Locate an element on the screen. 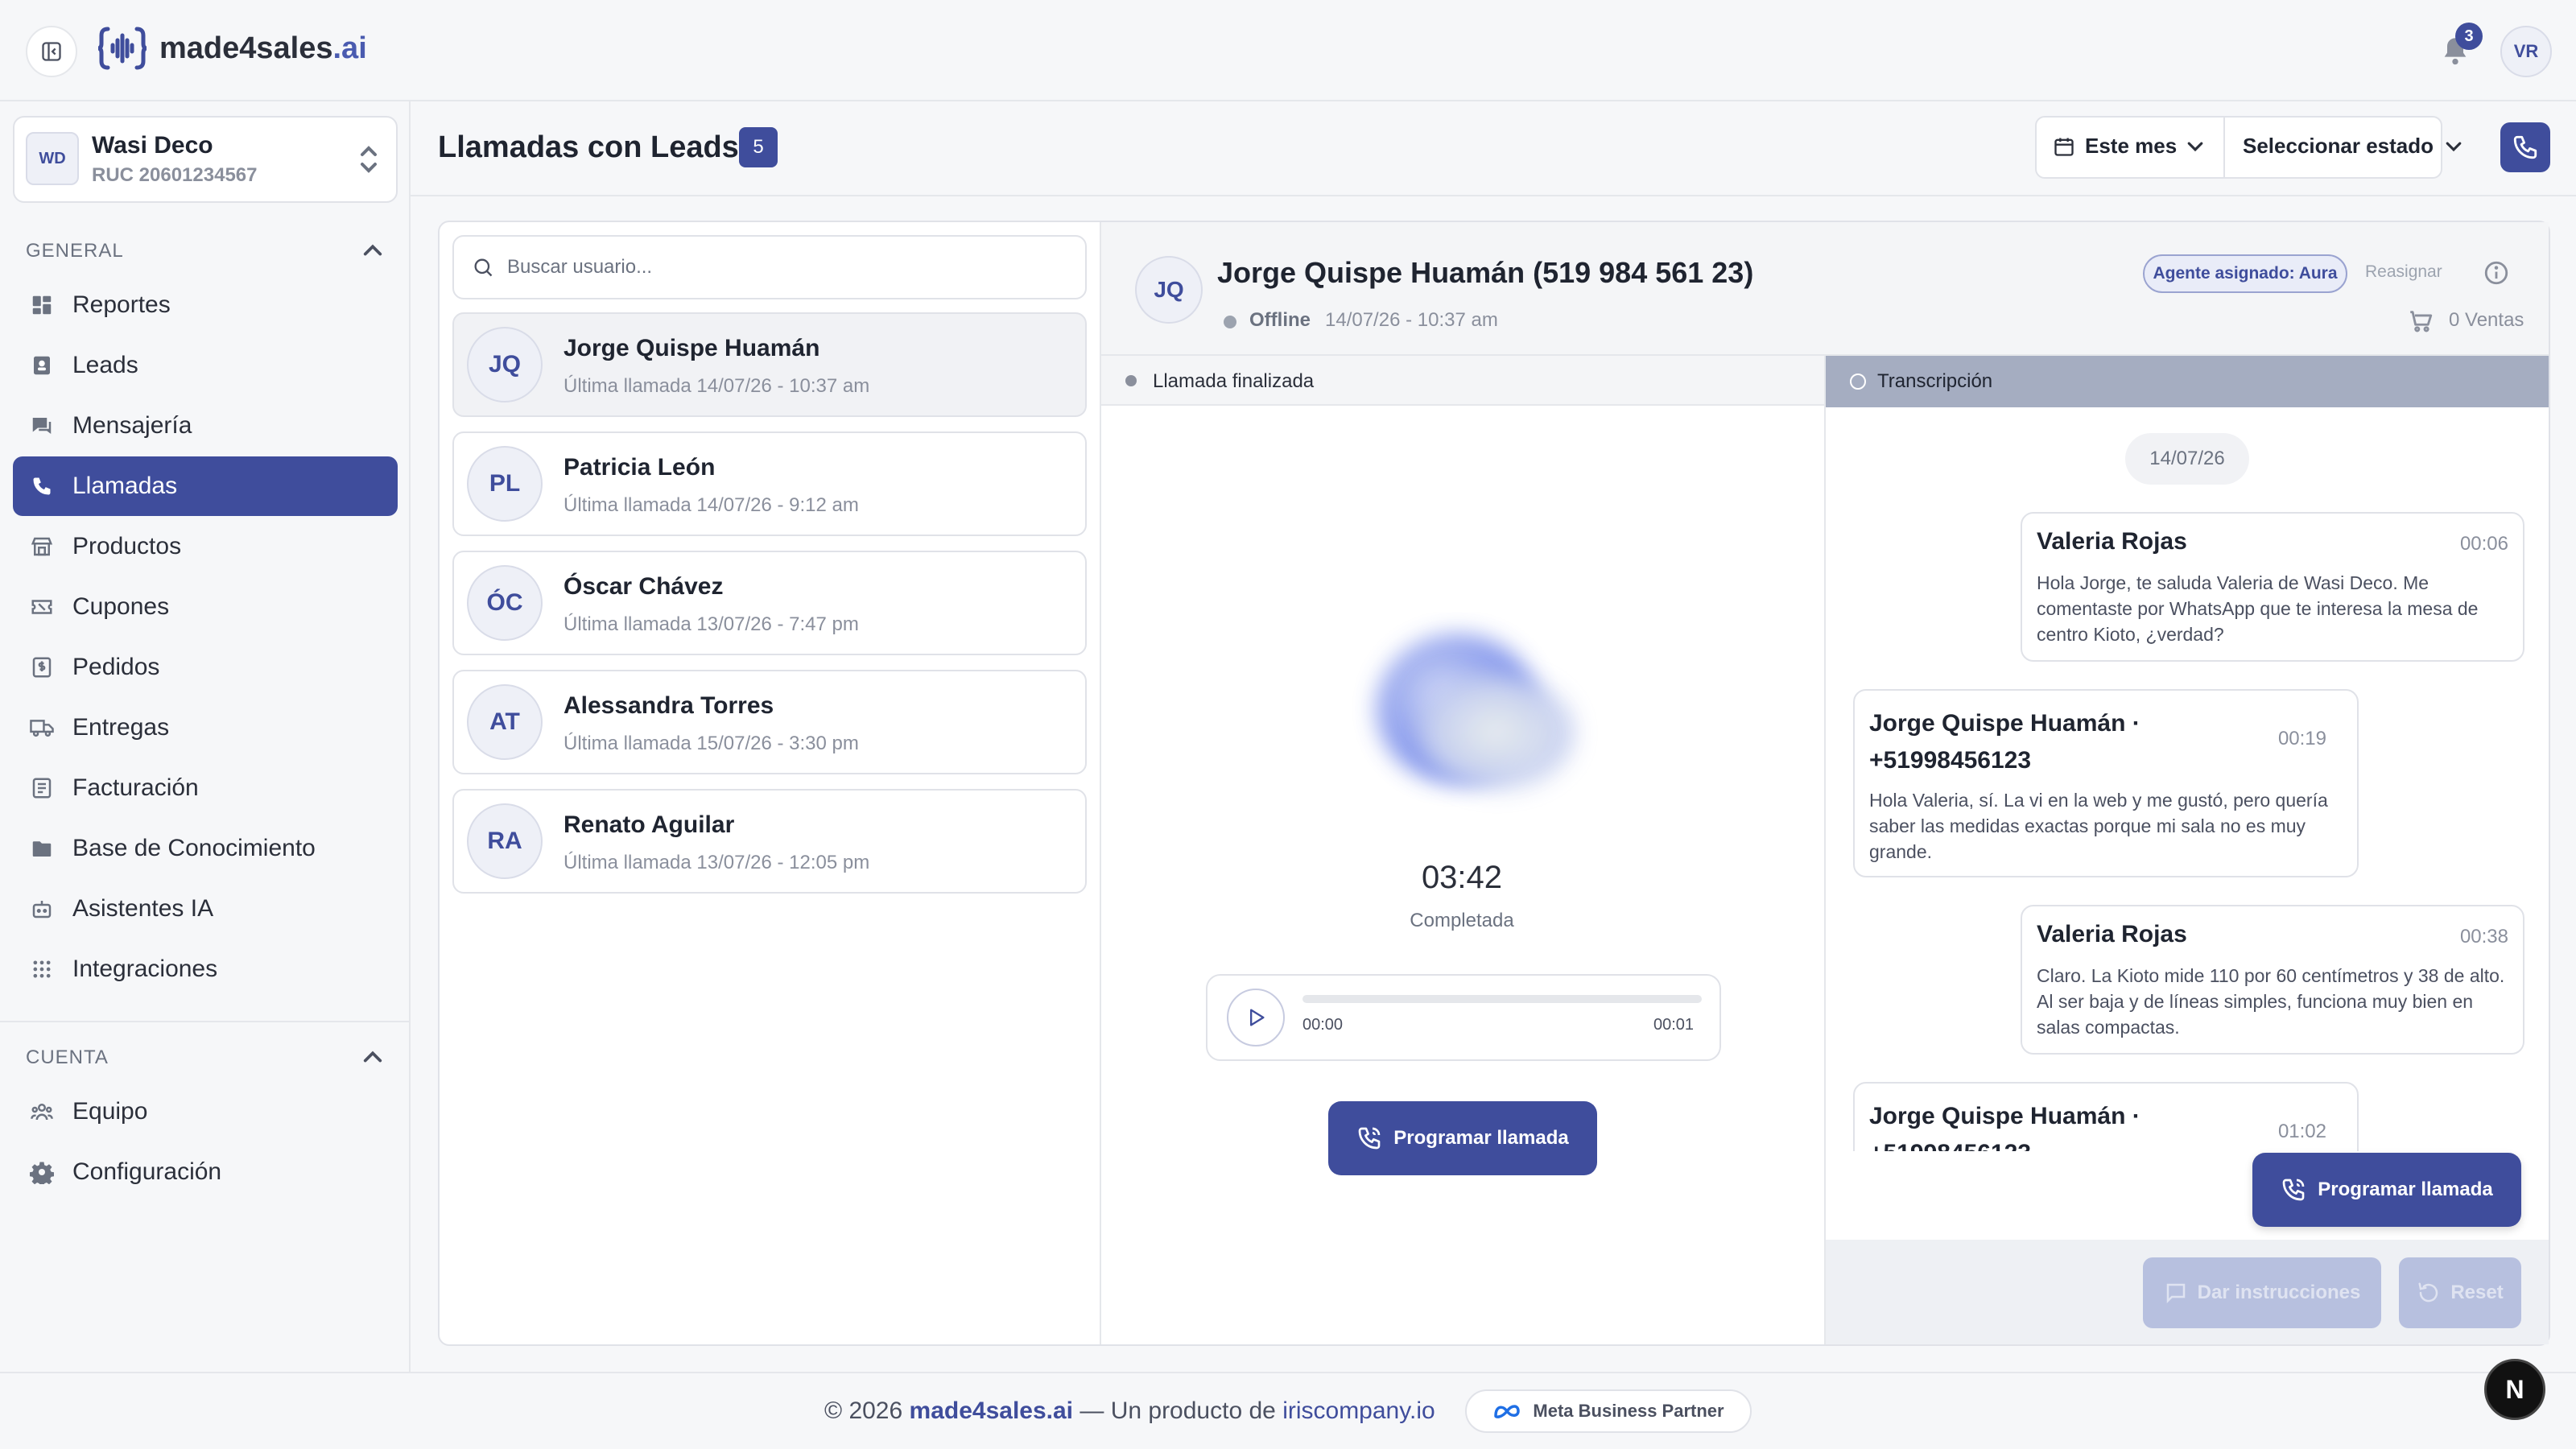 Image resolution: width=2576 pixels, height=1449 pixels. call-result: Completada is located at coordinates (1462, 920).